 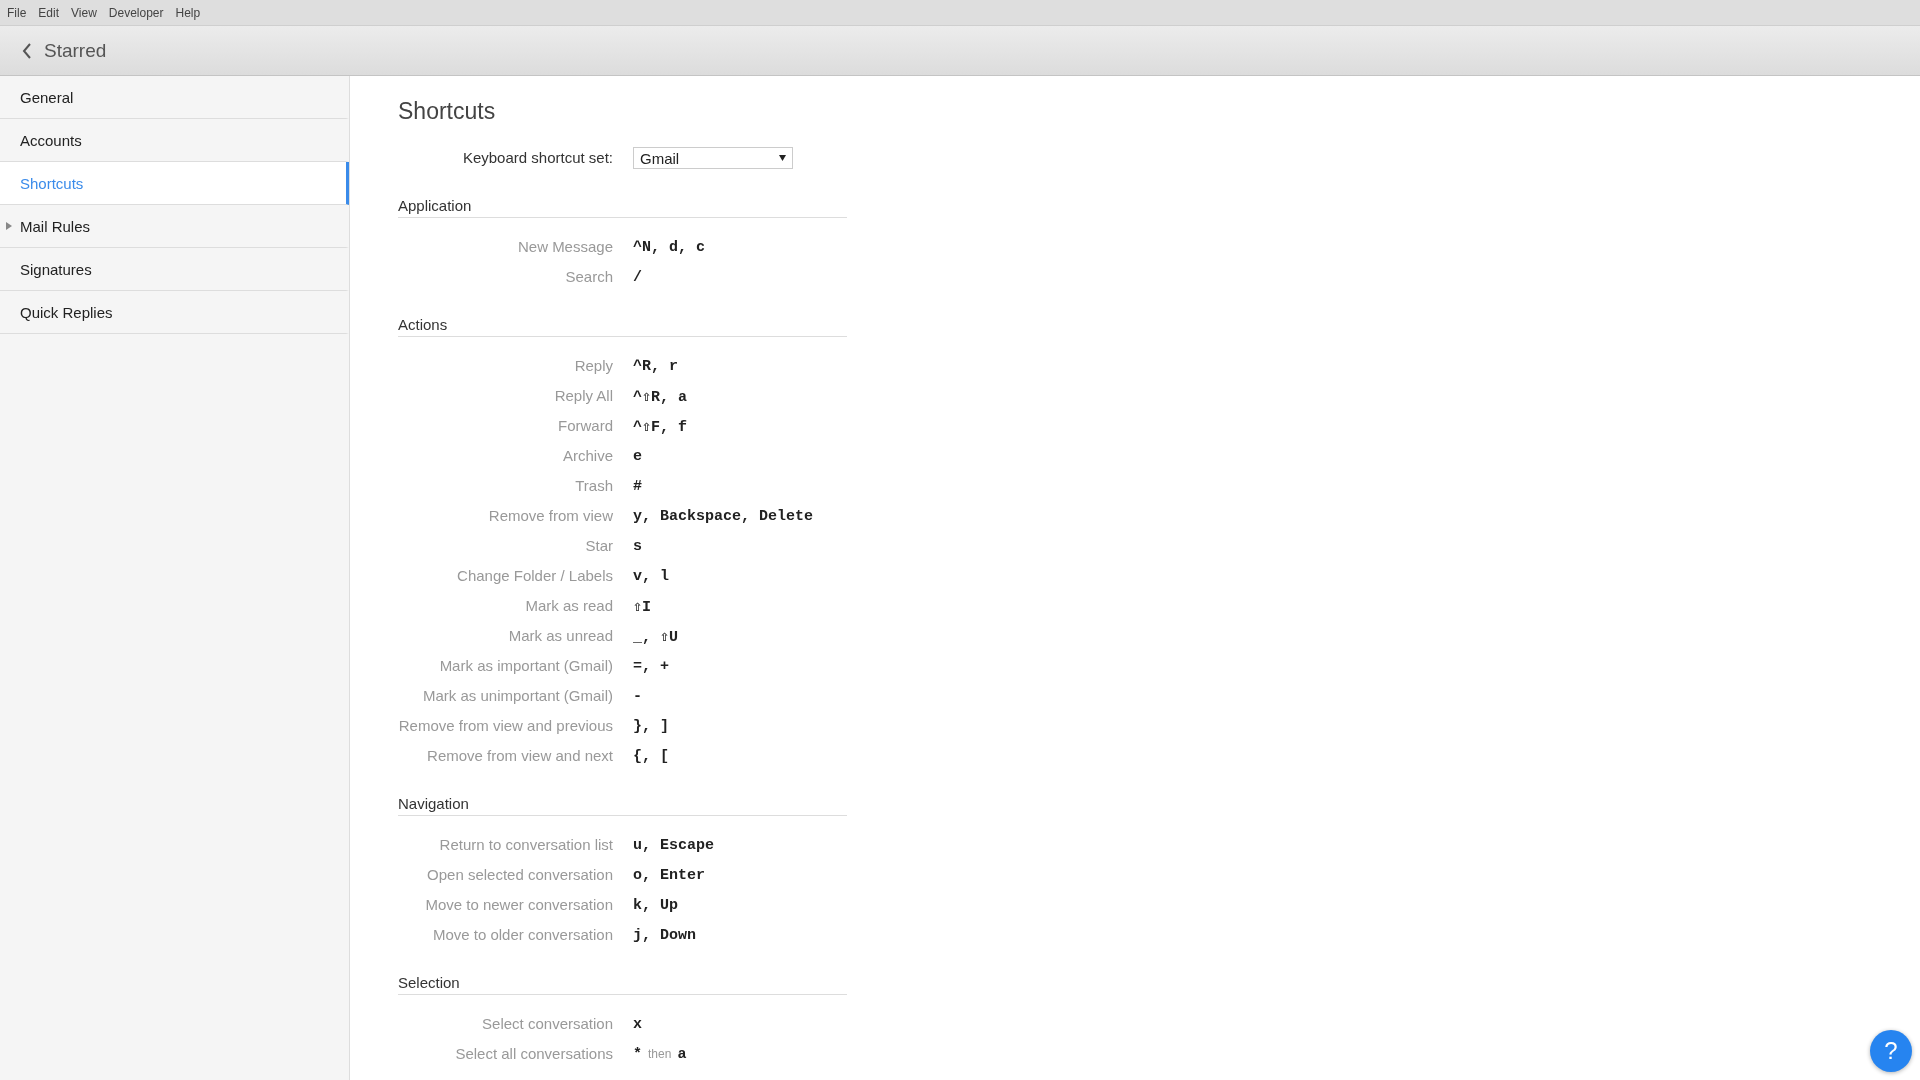 I want to click on shortcut-keys: =, +, so click(x=651, y=666).